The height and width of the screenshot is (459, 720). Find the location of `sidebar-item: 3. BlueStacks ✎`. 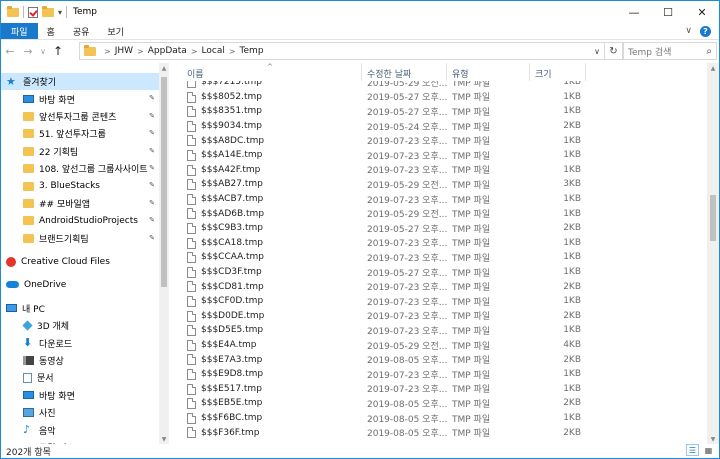

sidebar-item: 3. BlueStacks ✎ is located at coordinates (80, 185).